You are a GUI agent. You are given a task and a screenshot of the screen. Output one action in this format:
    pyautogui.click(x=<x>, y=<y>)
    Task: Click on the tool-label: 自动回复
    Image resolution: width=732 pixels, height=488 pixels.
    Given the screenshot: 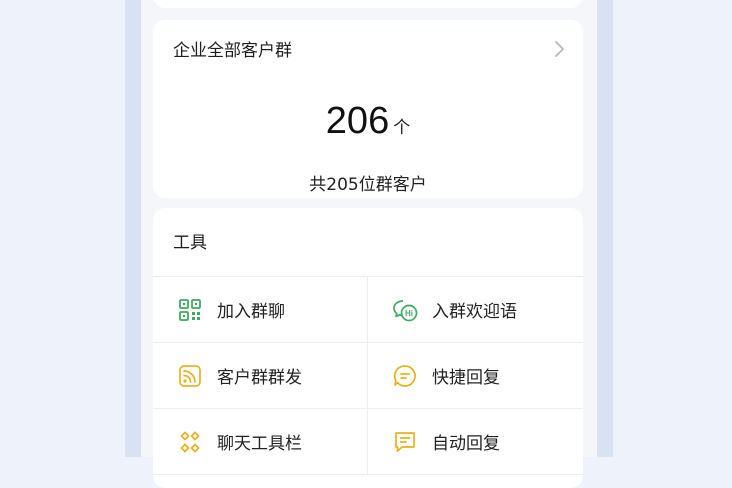 What is the action you would take?
    pyautogui.click(x=466, y=444)
    